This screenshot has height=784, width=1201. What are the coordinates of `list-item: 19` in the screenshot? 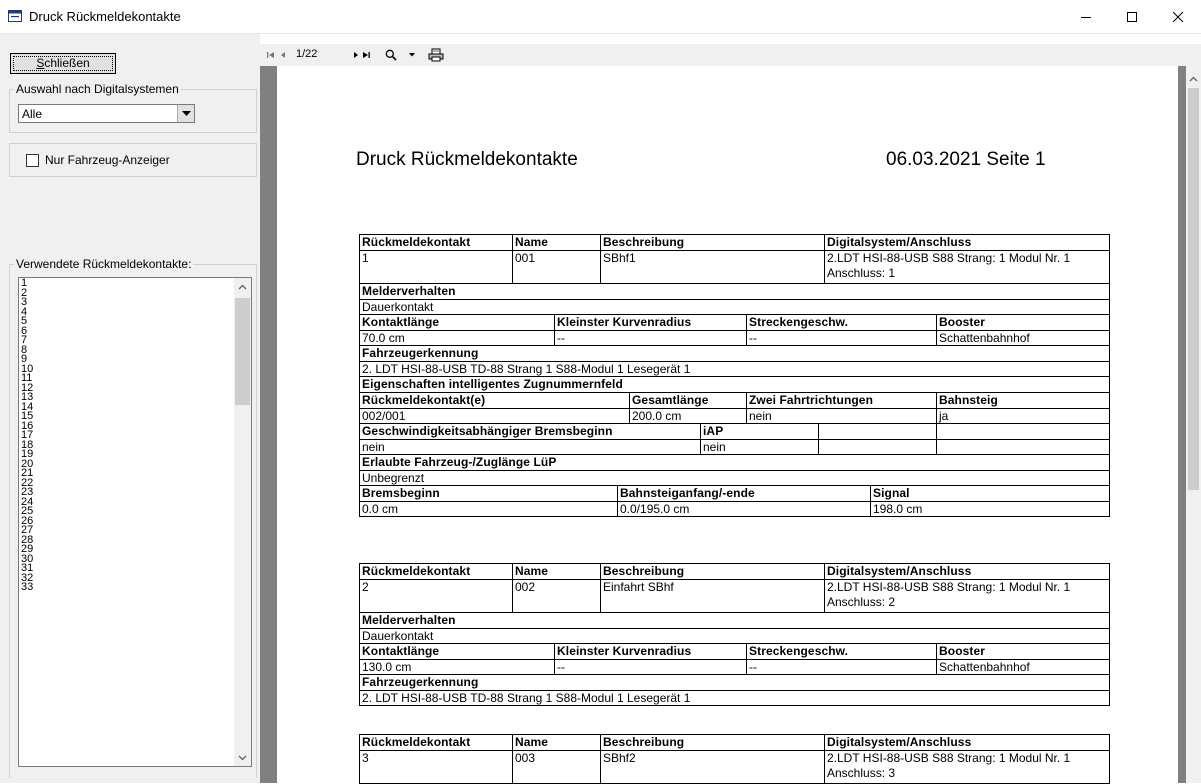 It's located at (127, 455).